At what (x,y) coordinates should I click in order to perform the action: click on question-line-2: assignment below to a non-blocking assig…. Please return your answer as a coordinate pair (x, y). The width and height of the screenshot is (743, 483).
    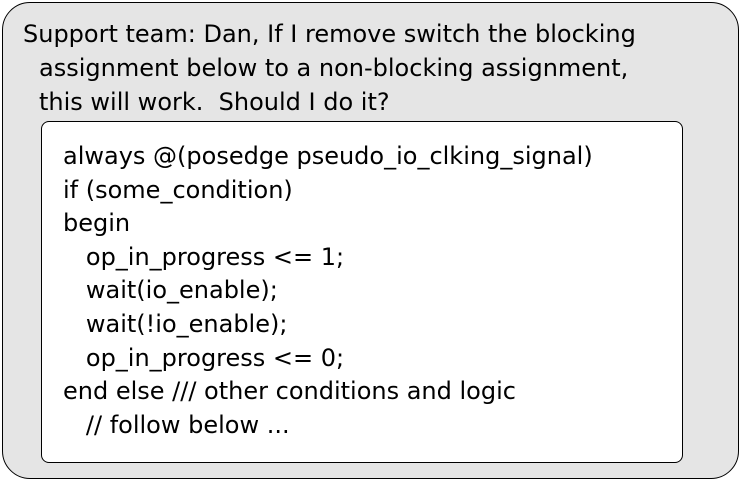
    Looking at the image, I should click on (334, 68).